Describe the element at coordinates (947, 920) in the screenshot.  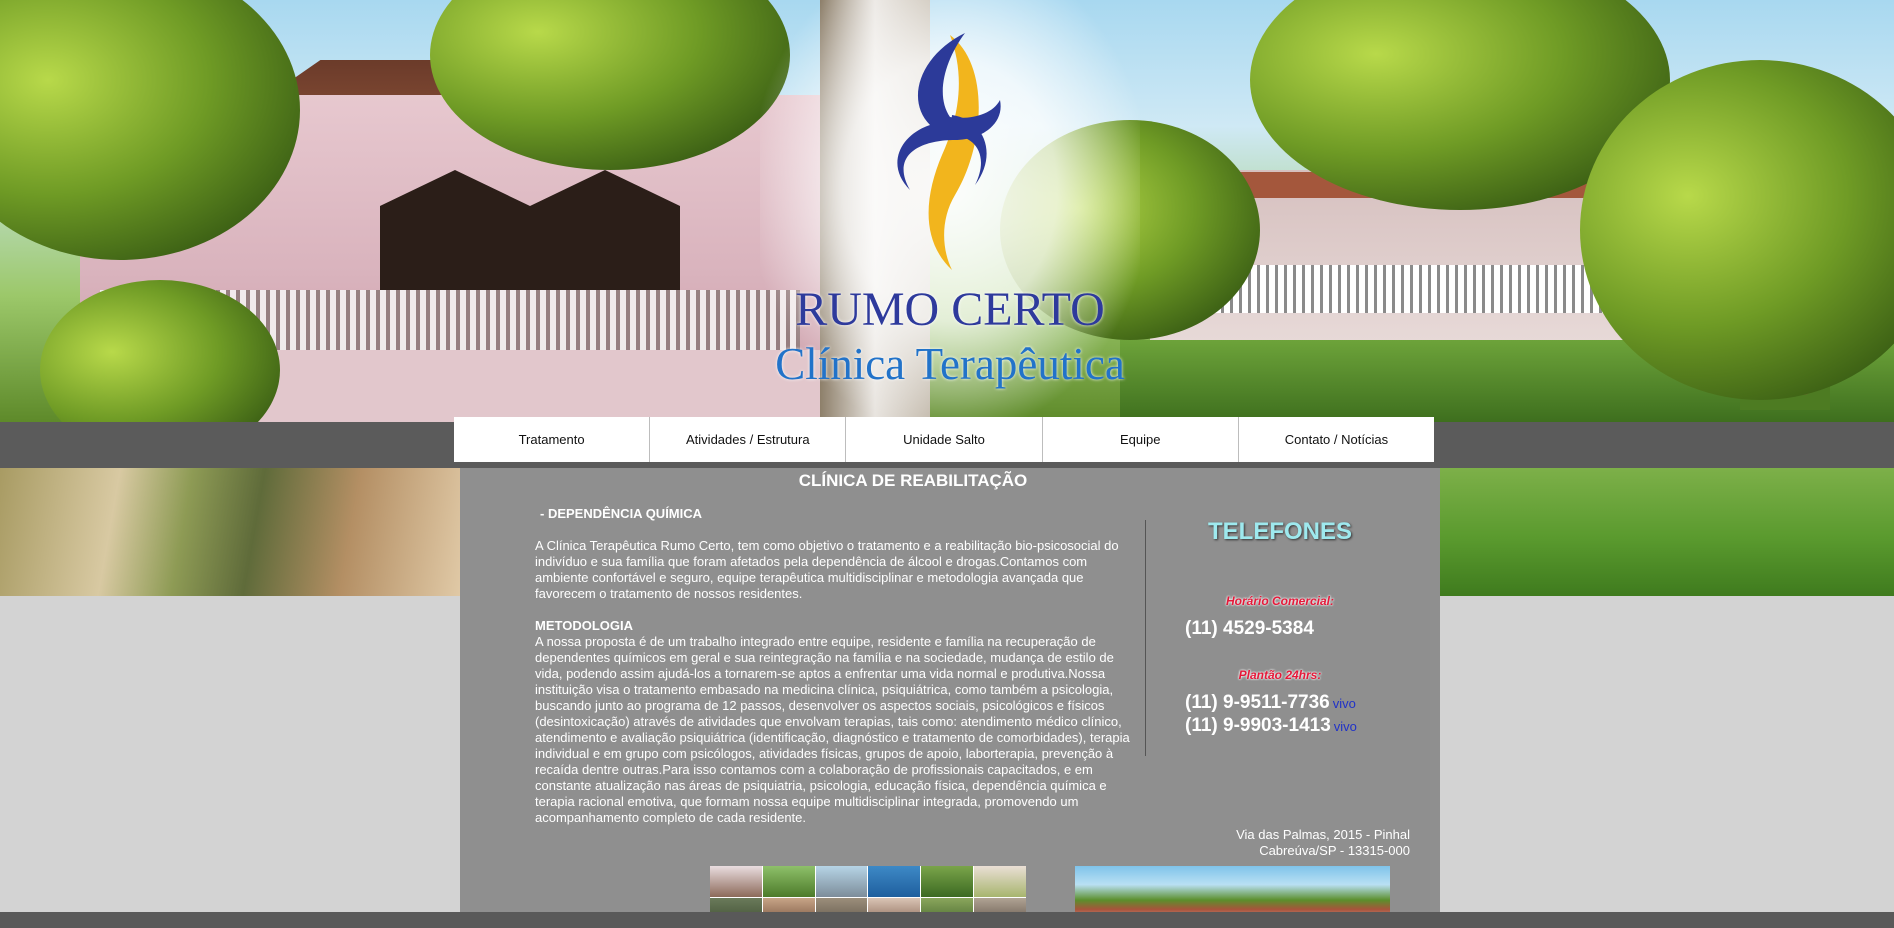
I see `footer-bar` at that location.